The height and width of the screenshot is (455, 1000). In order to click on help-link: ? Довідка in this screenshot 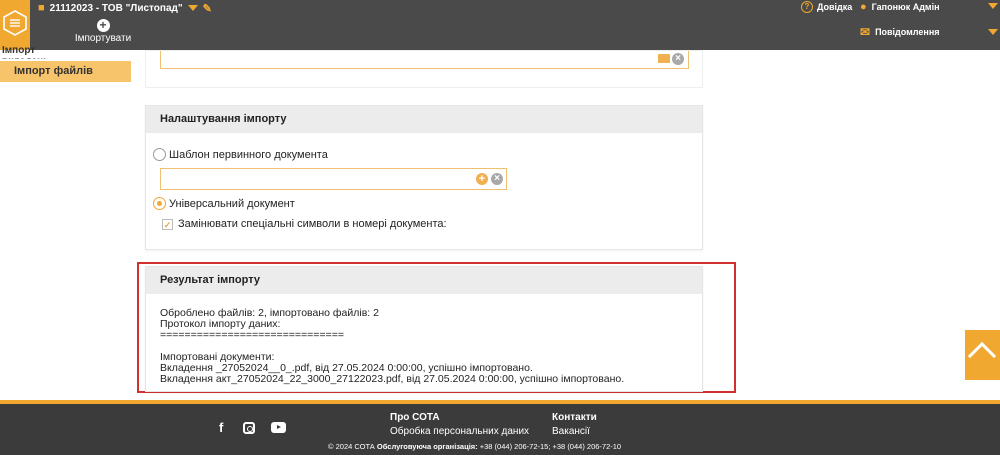, I will do `click(826, 7)`.